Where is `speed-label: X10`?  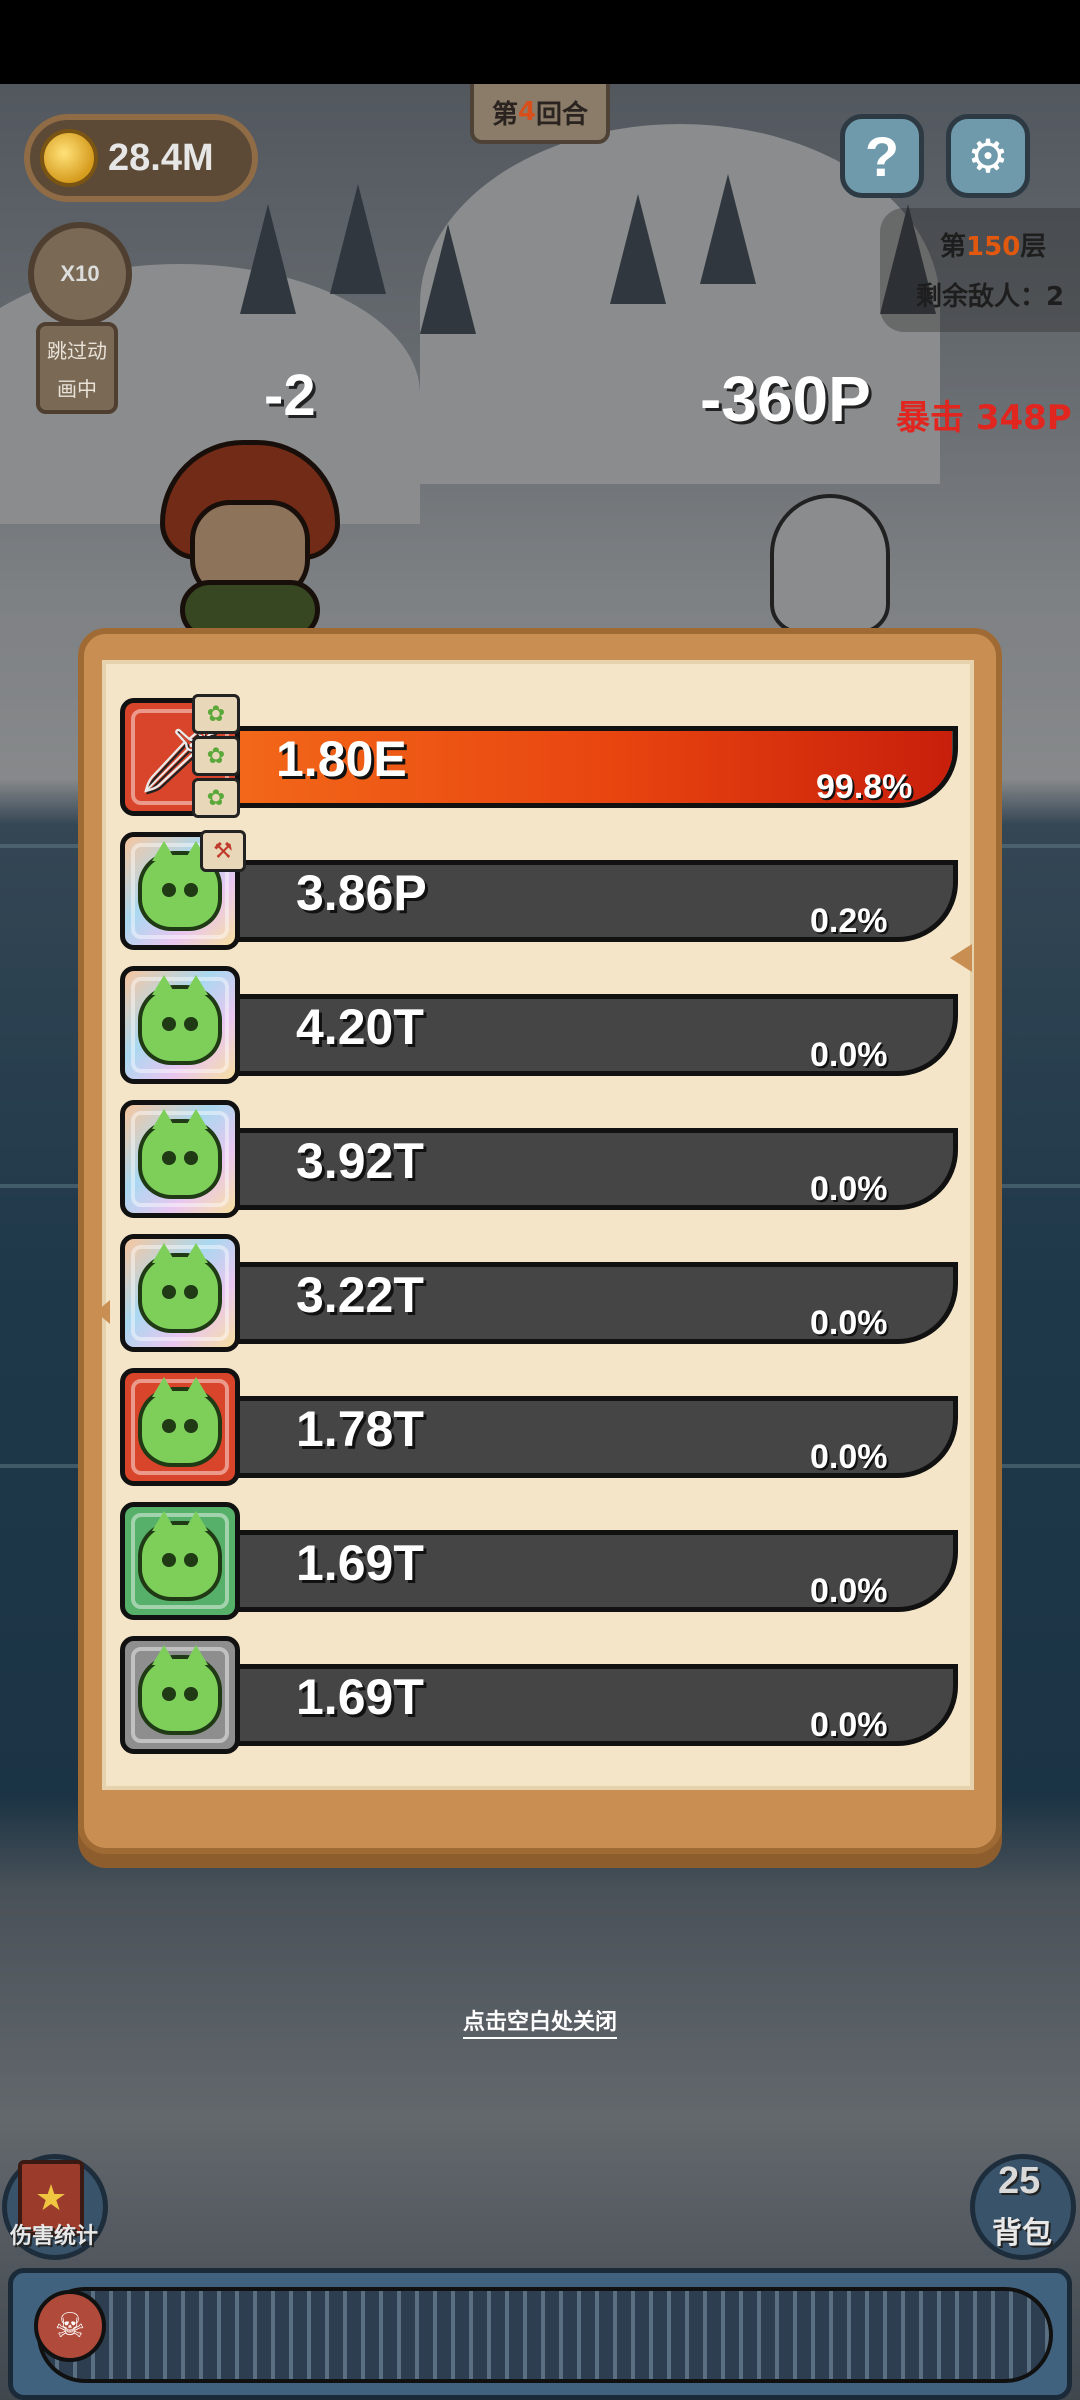
speed-label: X10 is located at coordinates (80, 273).